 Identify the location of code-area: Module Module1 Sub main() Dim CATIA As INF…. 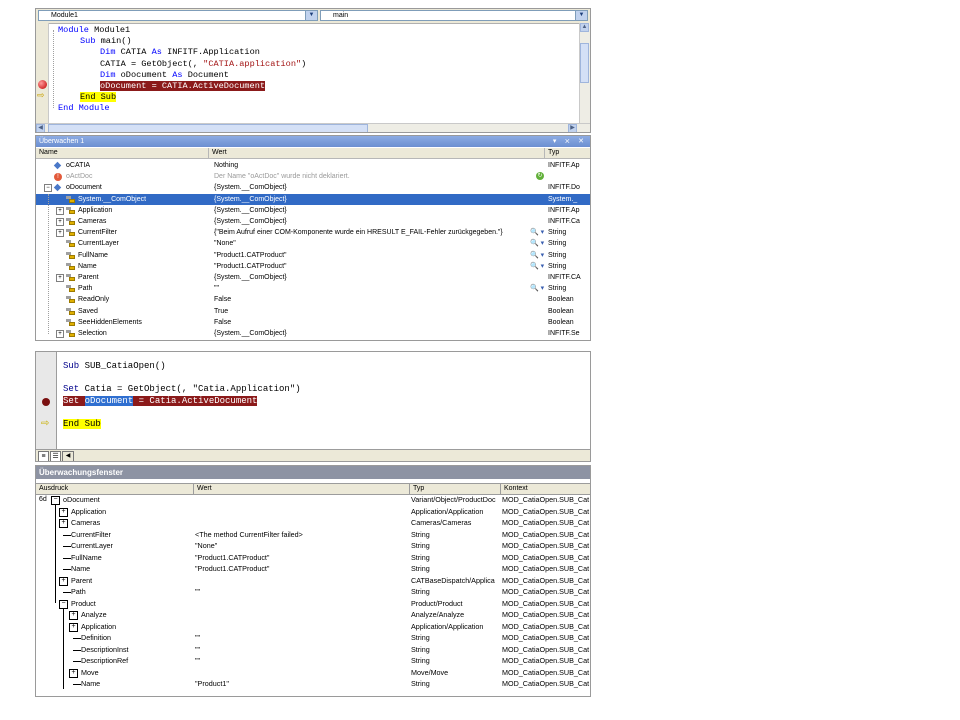
(318, 73).